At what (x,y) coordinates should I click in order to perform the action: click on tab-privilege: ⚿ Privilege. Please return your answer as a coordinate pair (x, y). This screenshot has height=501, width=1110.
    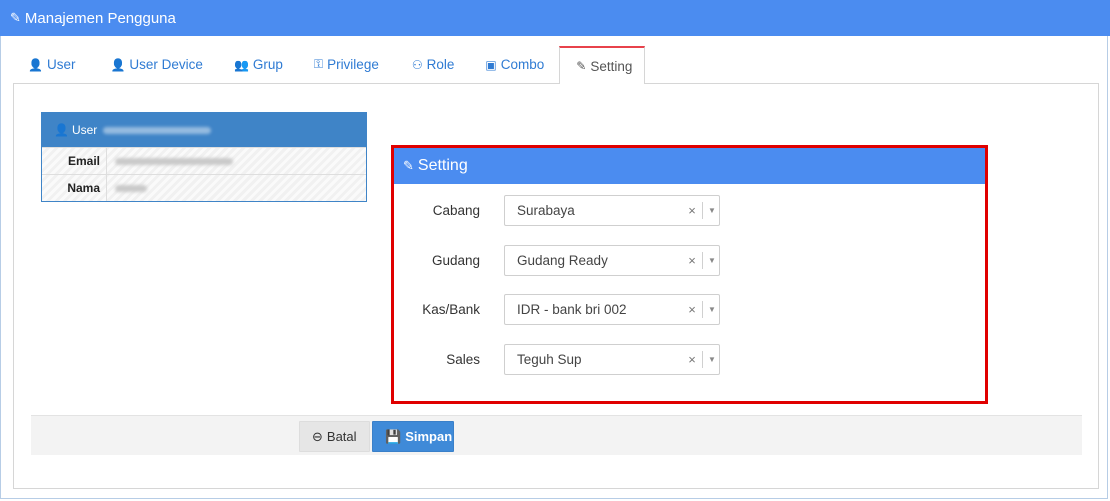
    Looking at the image, I should click on (344, 64).